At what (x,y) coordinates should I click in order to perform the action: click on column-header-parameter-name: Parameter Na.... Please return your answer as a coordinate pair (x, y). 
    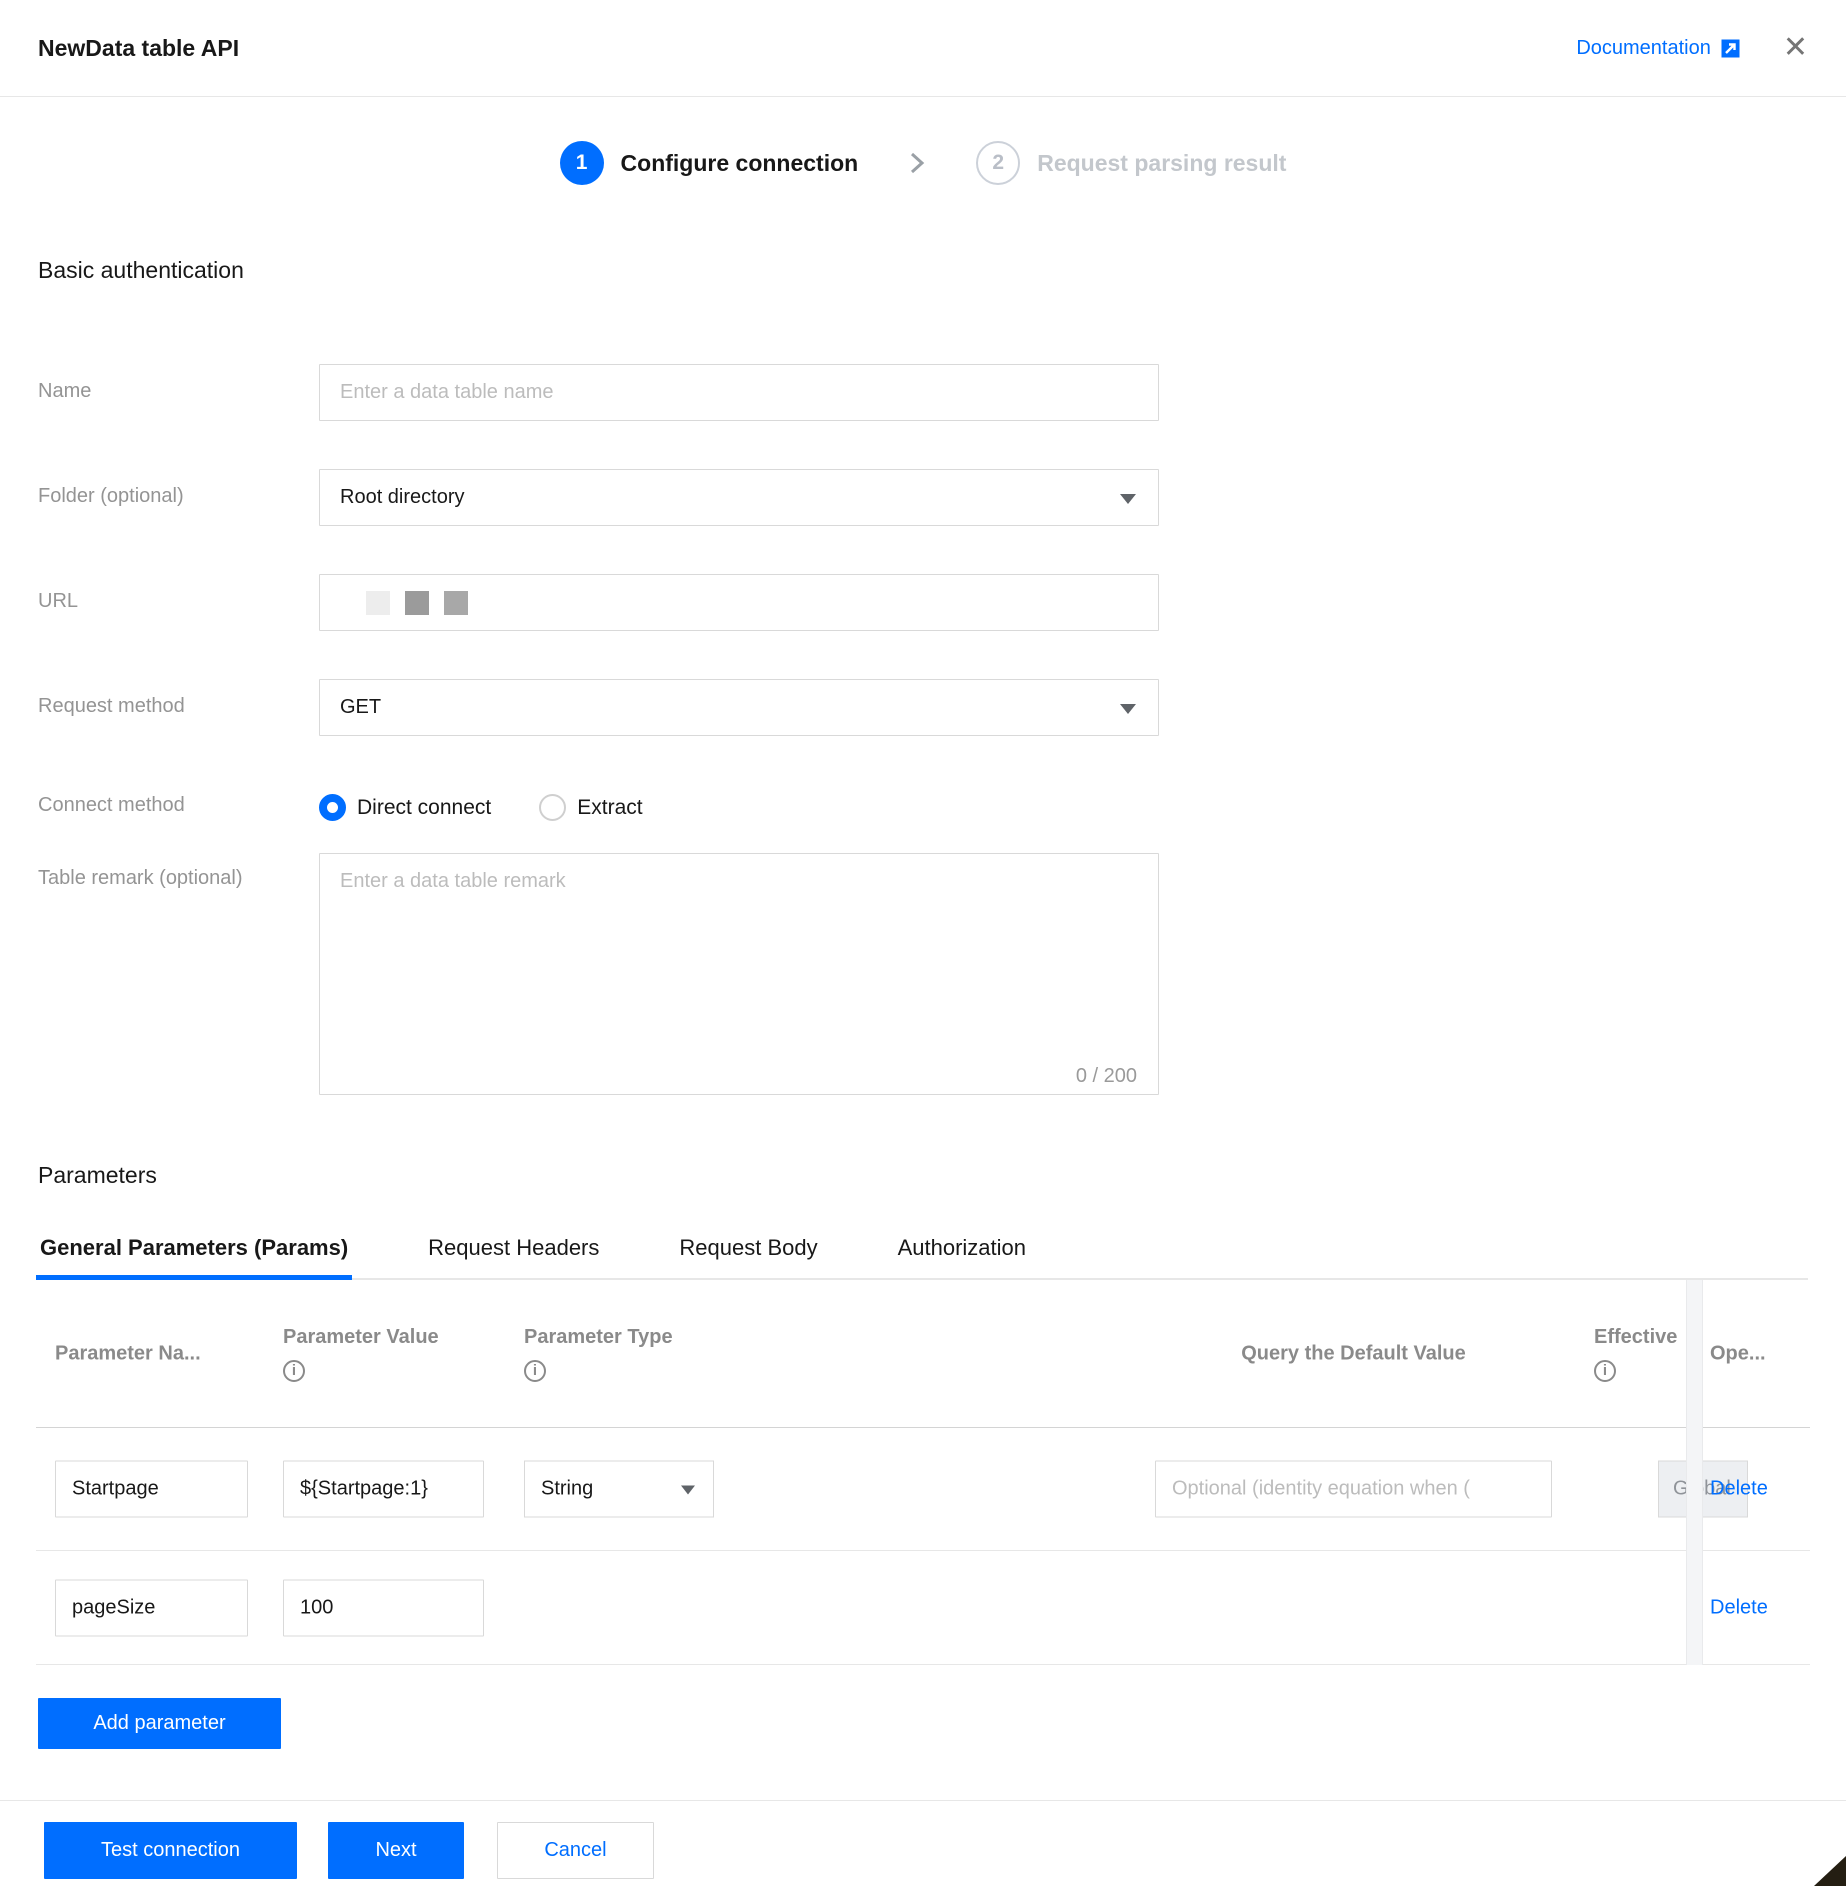
    Looking at the image, I should click on (128, 1353).